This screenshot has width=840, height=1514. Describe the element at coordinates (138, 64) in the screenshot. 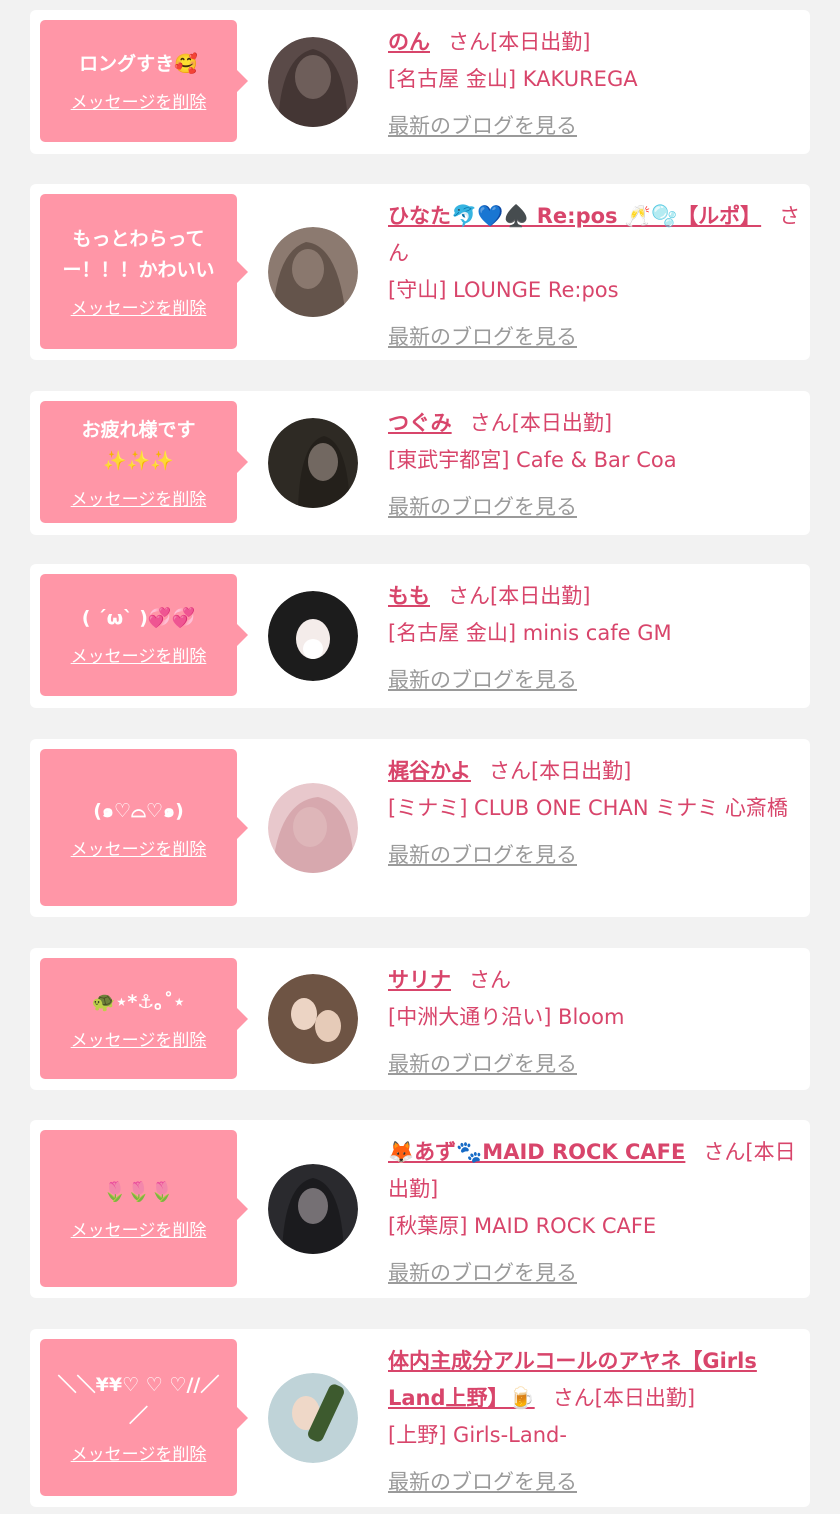

I see `message-text: ロングすき🥰` at that location.